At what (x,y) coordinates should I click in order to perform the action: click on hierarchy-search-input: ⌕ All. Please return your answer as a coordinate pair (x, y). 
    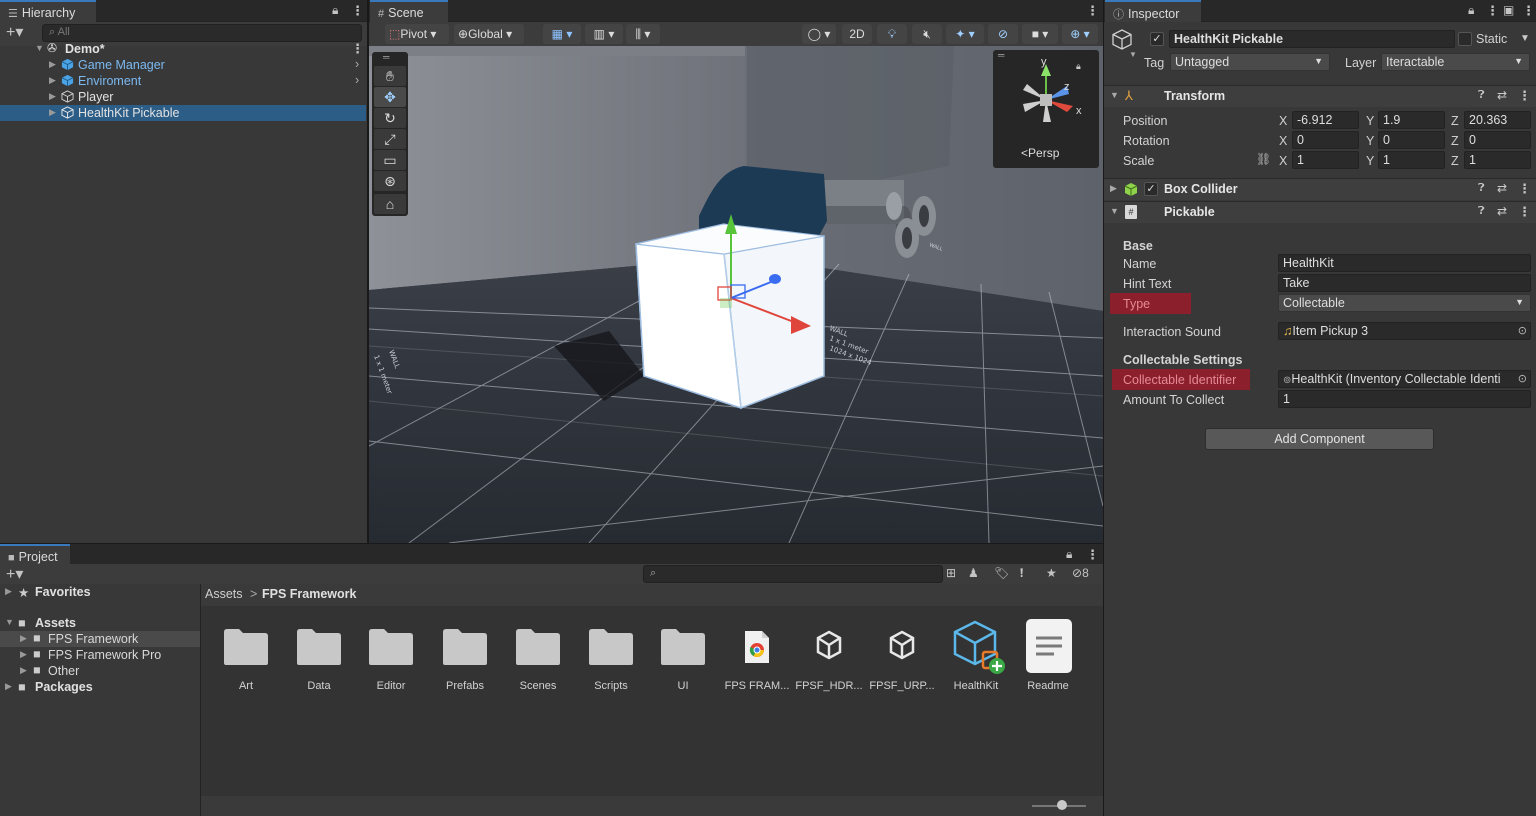
    Looking at the image, I should click on (202, 33).